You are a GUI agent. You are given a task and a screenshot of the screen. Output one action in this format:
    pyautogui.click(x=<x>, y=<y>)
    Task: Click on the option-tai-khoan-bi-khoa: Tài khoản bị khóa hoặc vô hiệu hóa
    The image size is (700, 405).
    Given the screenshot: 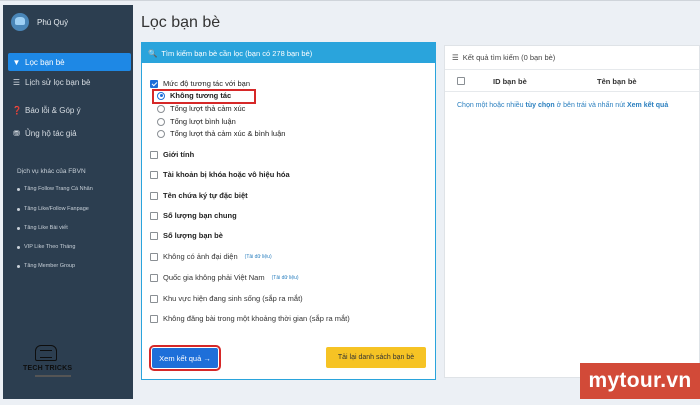 What is the action you would take?
    pyautogui.click(x=220, y=174)
    